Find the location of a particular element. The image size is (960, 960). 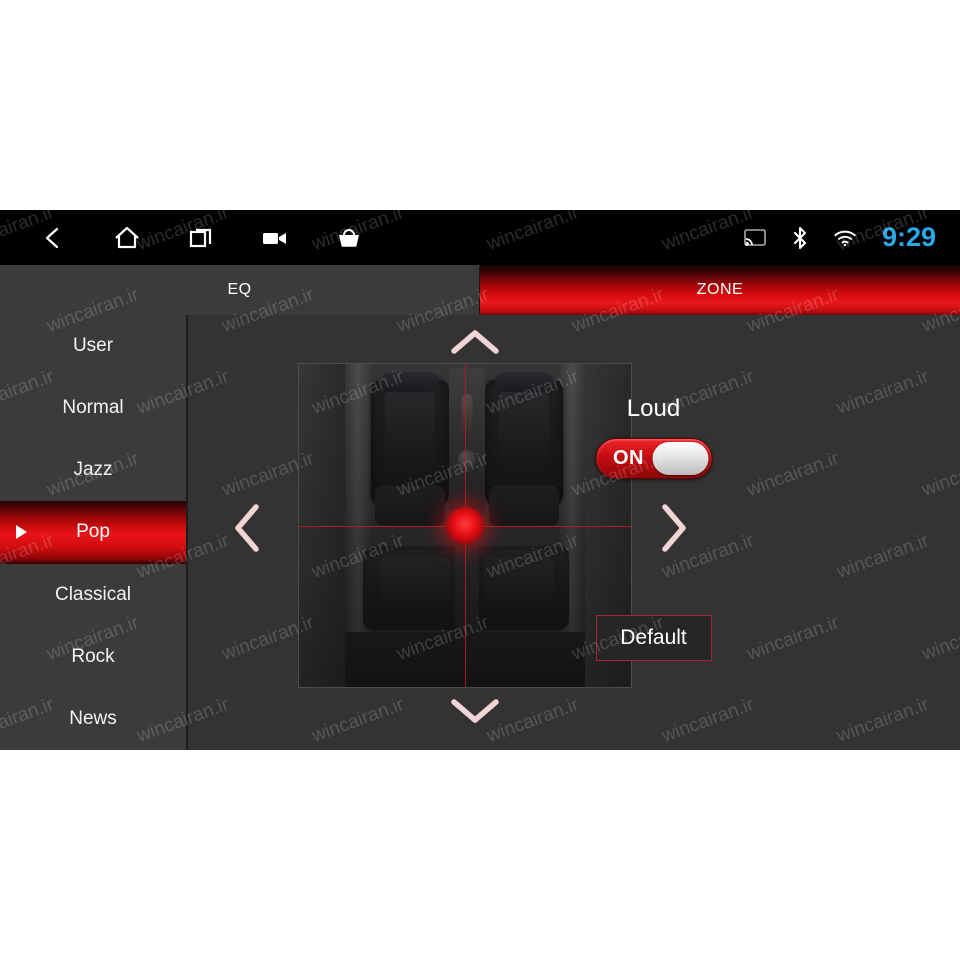

zone-left-arrow is located at coordinates (247, 528).